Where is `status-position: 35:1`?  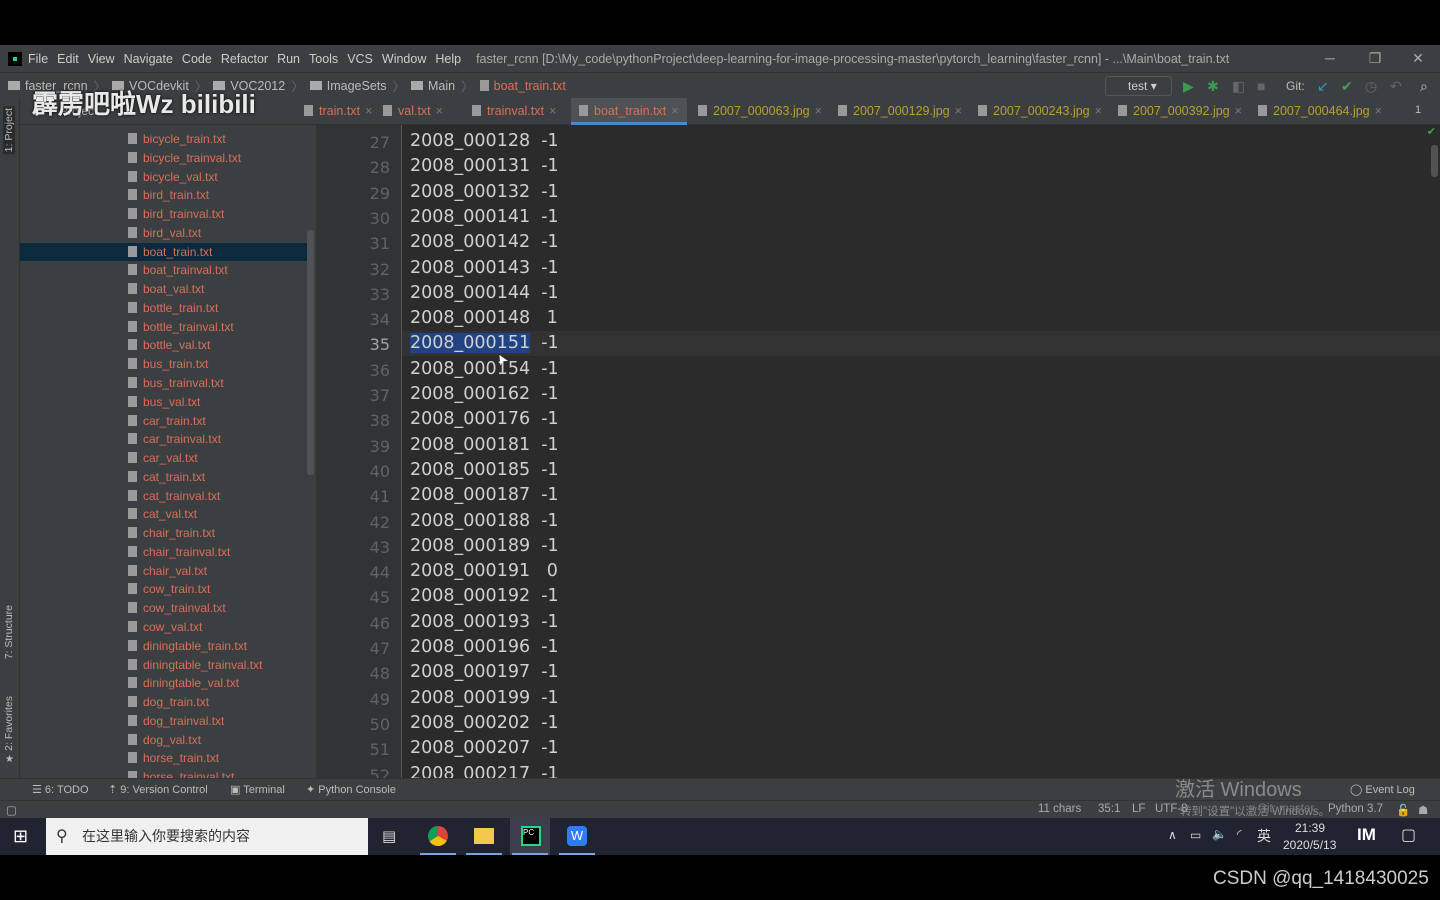
status-position: 35:1 is located at coordinates (1109, 809).